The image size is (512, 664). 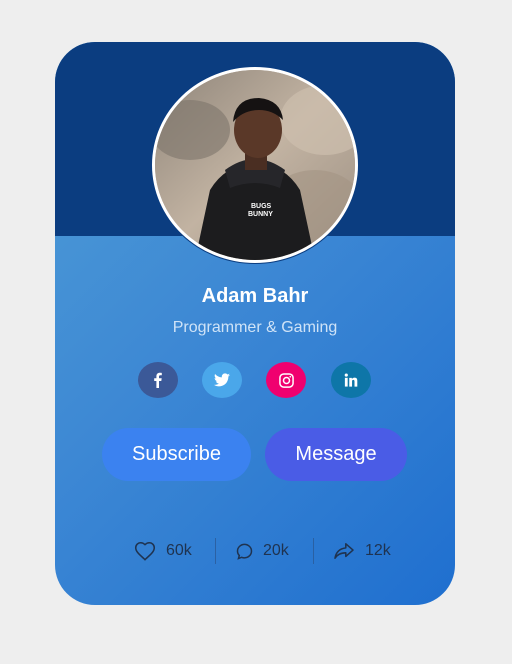 I want to click on comments-count: 20k, so click(x=276, y=550).